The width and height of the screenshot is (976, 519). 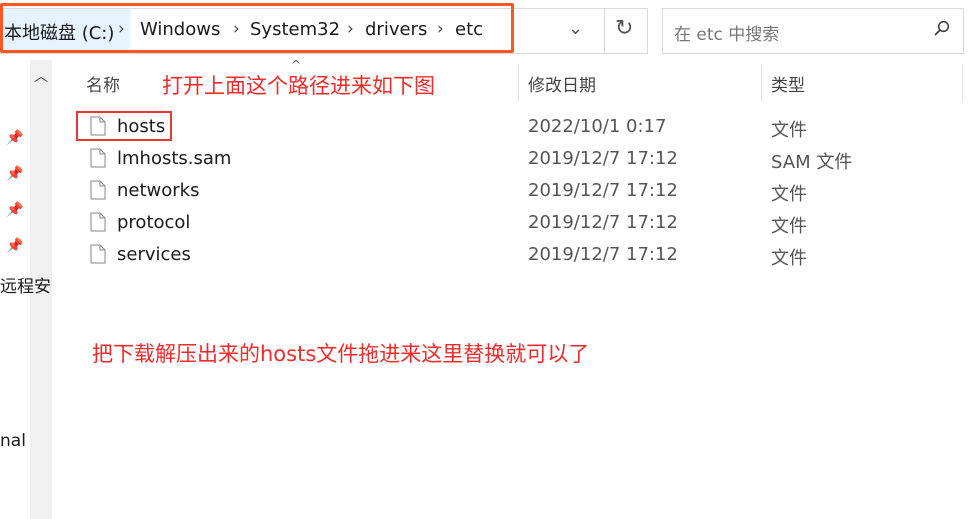 I want to click on nav-item-fragment: 远程安, so click(x=25, y=284).